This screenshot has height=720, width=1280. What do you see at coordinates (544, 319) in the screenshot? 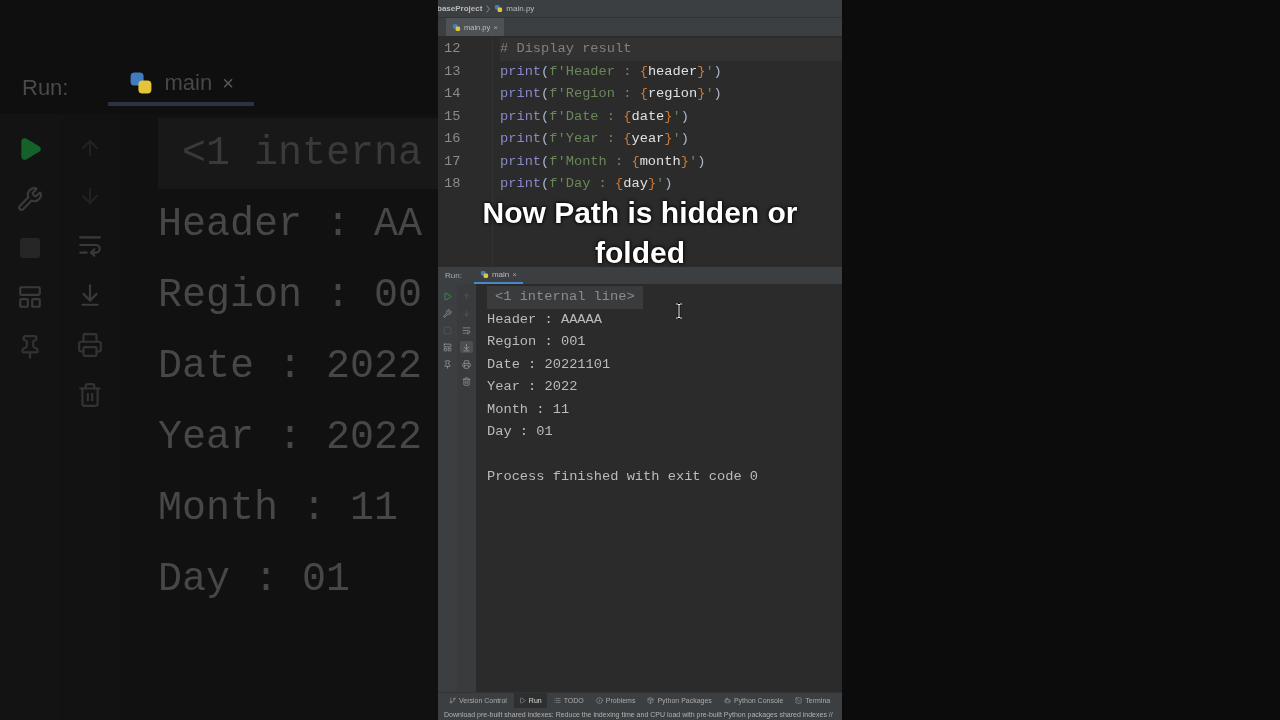
I see `console-line: Header : AAAAA` at bounding box center [544, 319].